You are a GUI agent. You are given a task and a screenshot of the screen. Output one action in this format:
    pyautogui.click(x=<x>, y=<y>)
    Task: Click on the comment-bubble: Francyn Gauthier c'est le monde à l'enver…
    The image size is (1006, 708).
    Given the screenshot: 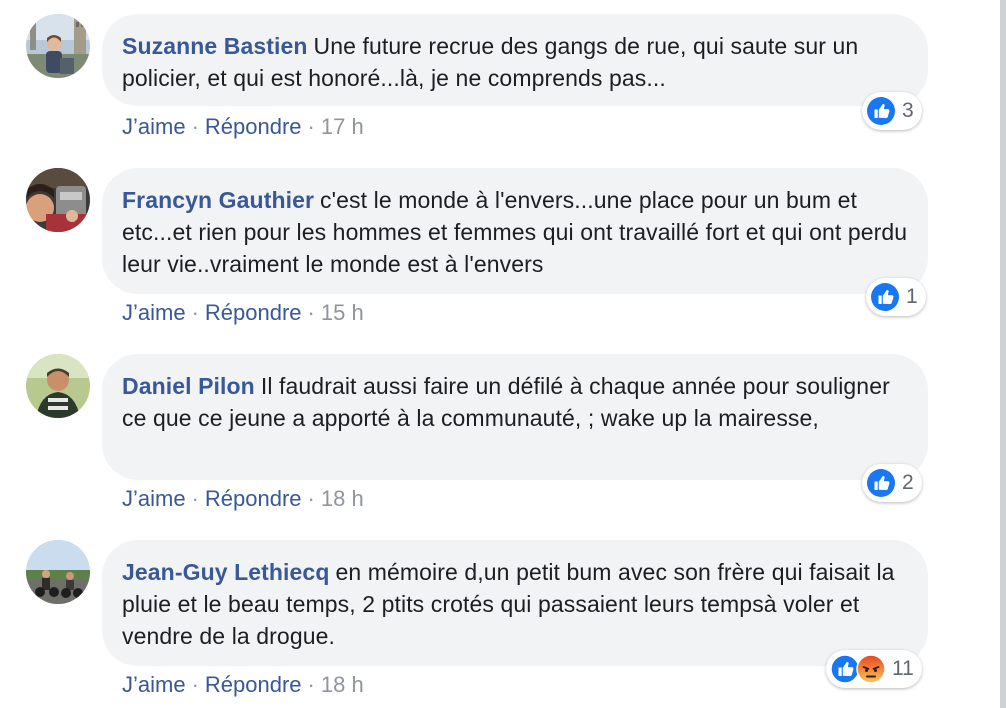 What is the action you would take?
    pyautogui.click(x=515, y=231)
    